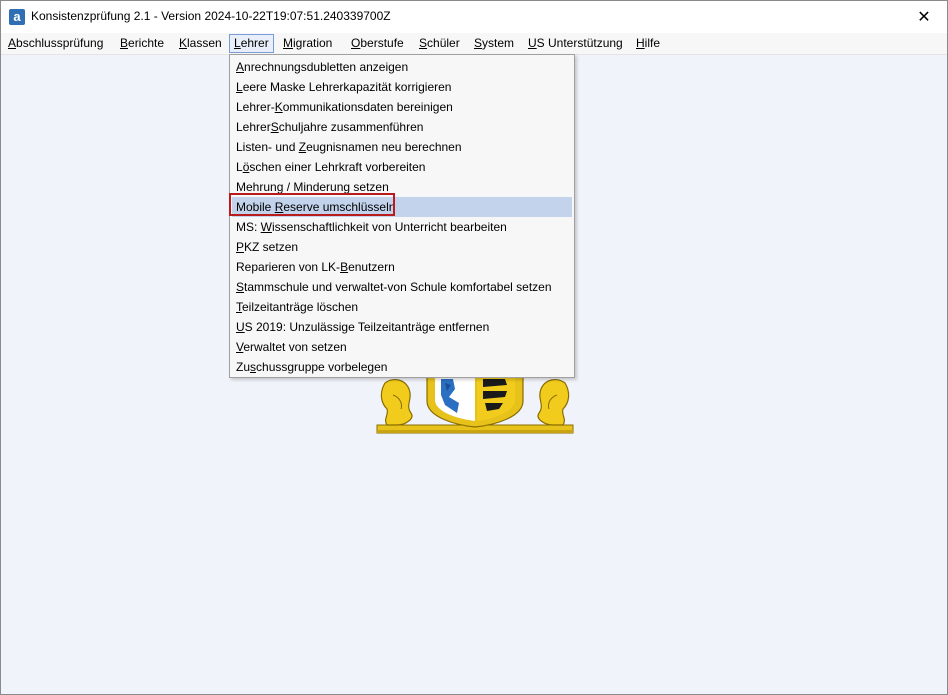 This screenshot has width=948, height=695. I want to click on close-icon: ✕, so click(924, 17).